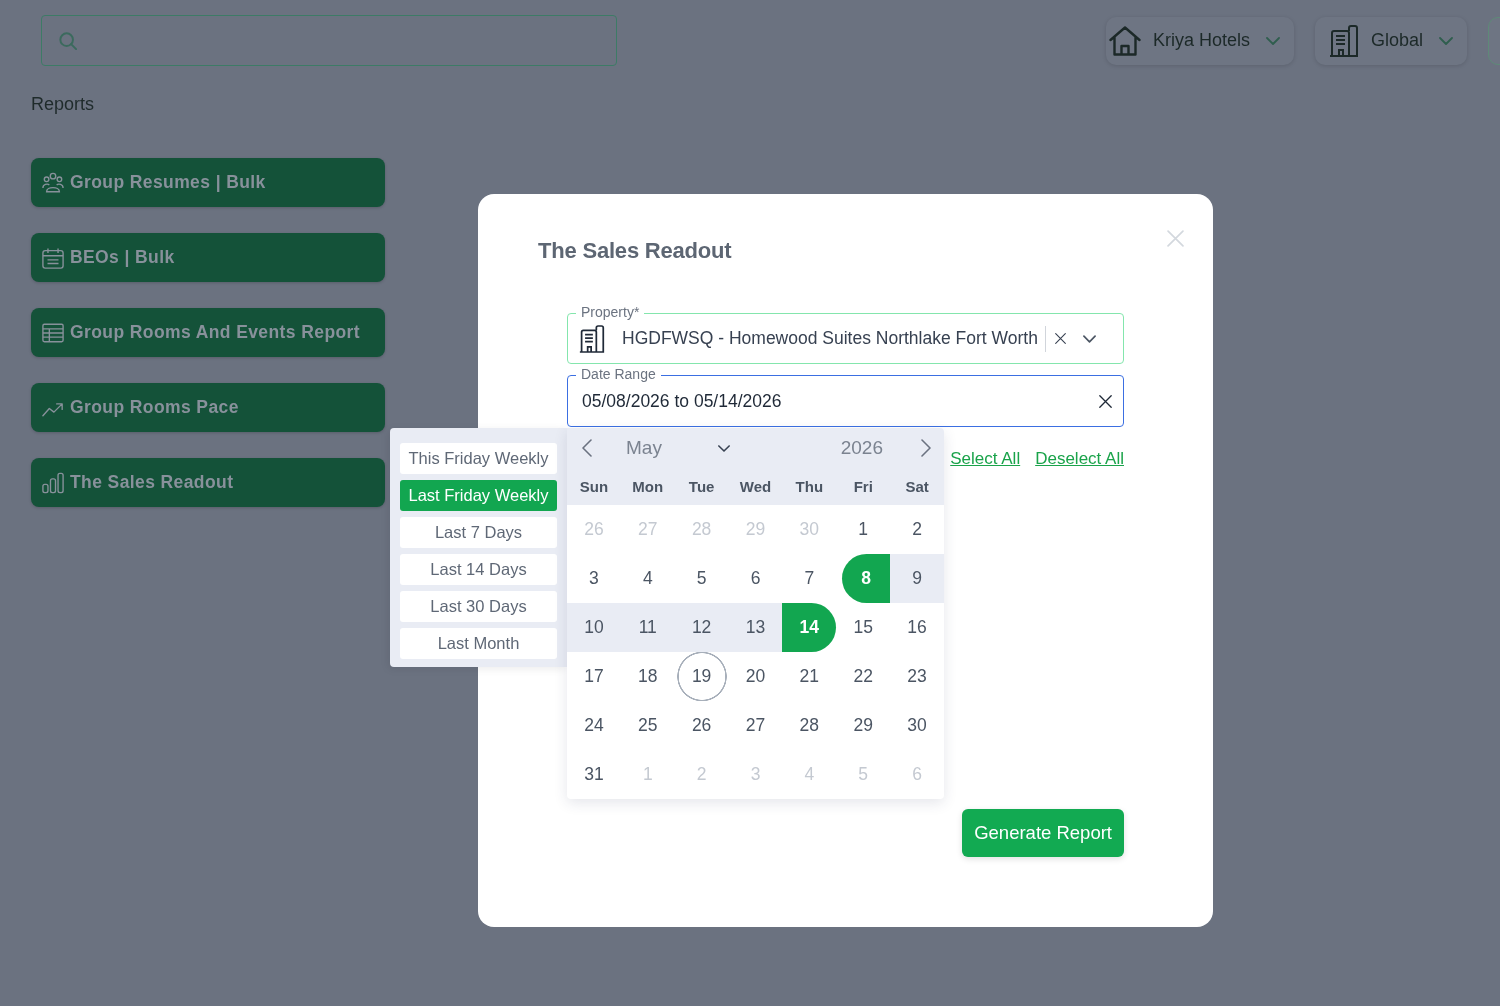 This screenshot has height=1006, width=1500. Describe the element at coordinates (594, 486) in the screenshot. I see `weekday-label: Sun` at that location.